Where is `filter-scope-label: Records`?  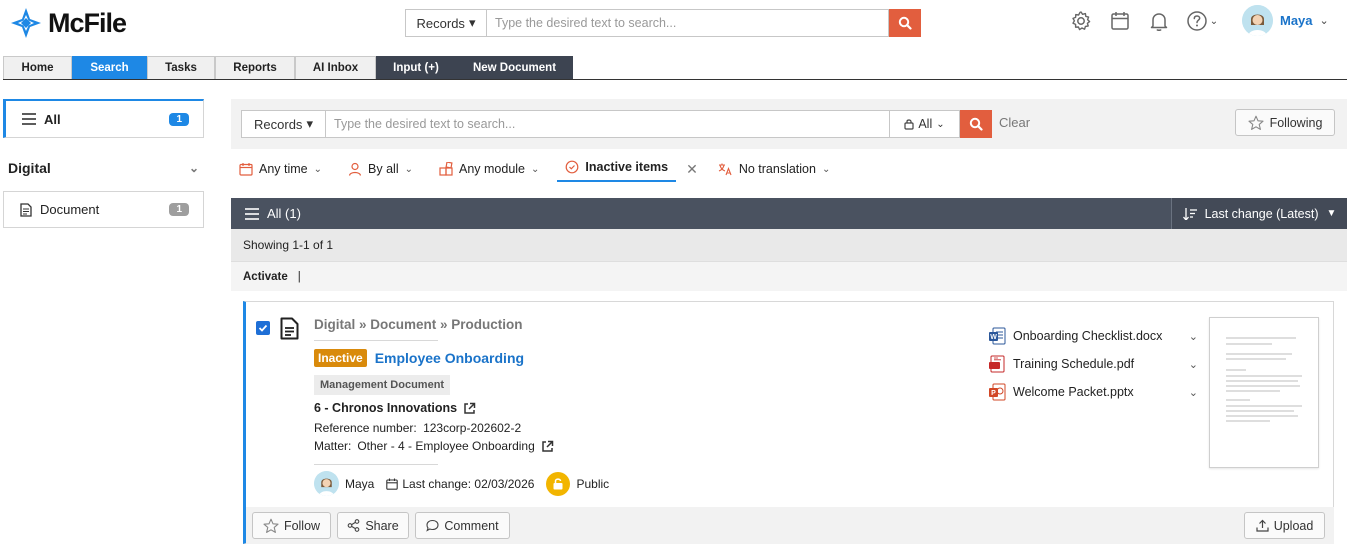 filter-scope-label: Records is located at coordinates (278, 124).